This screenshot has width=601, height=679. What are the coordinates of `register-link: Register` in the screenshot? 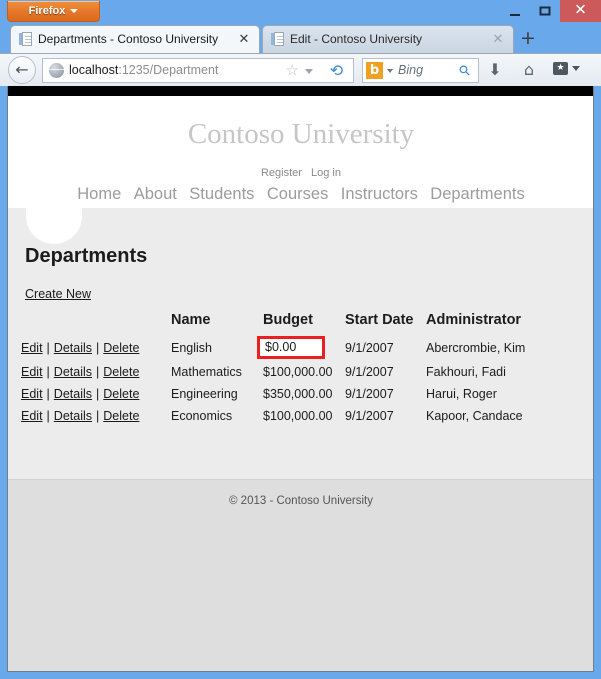 It's located at (281, 173).